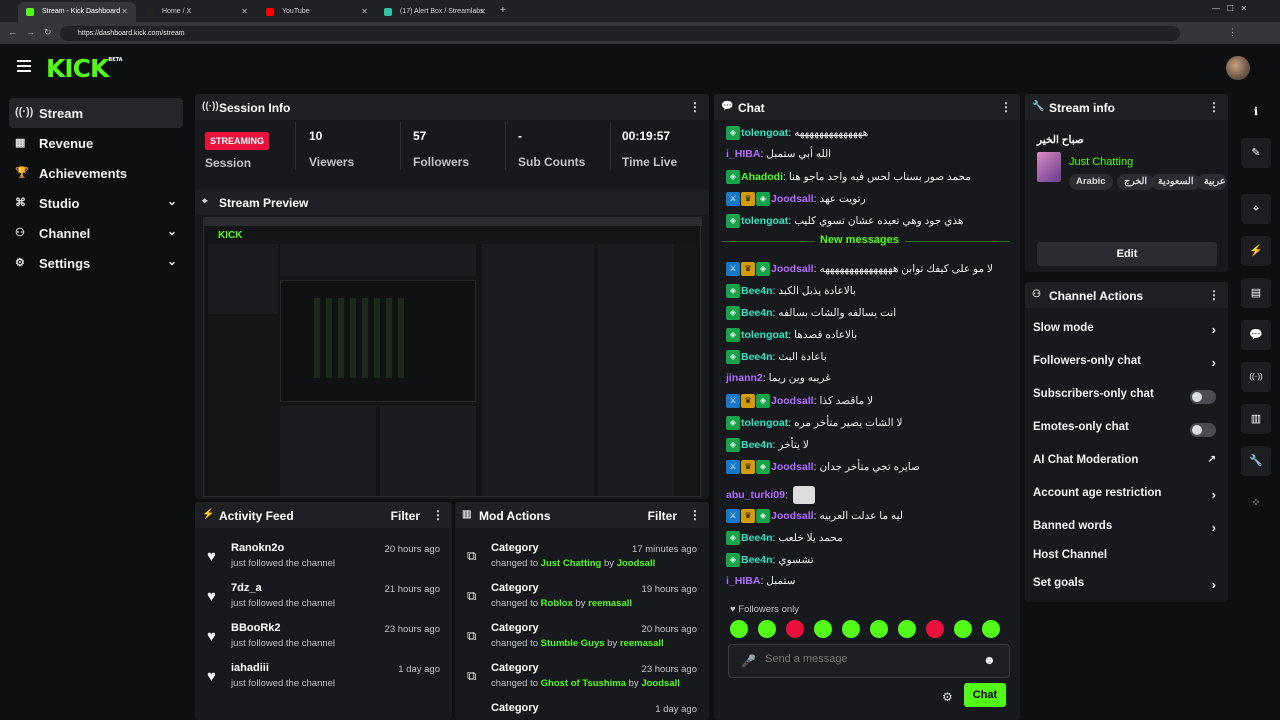  Describe the element at coordinates (1256, 503) in the screenshot. I see `apps-icon: ⁘` at that location.